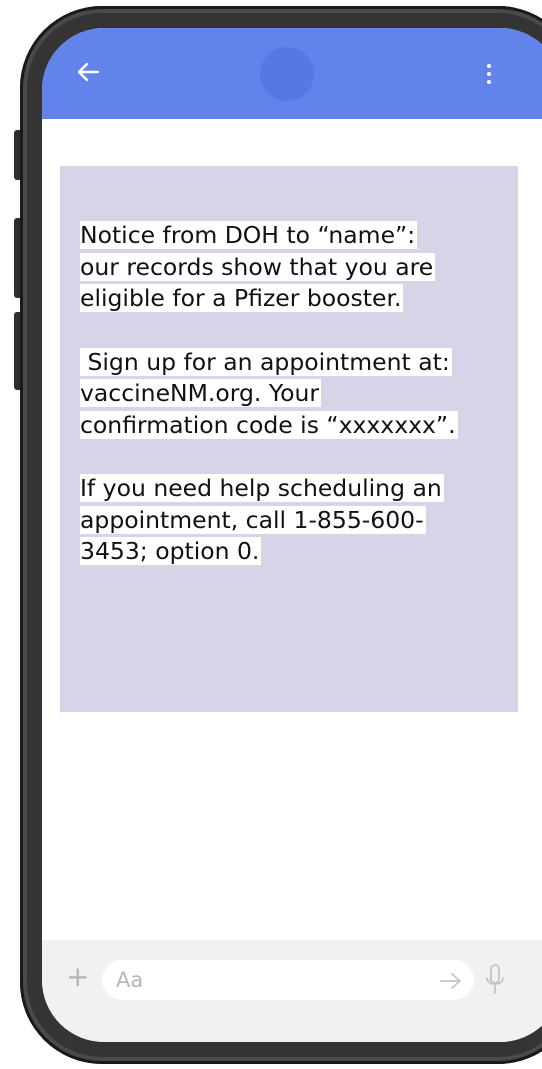 This screenshot has width=542, height=1069. Describe the element at coordinates (495, 980) in the screenshot. I see `microphone-icon` at that location.